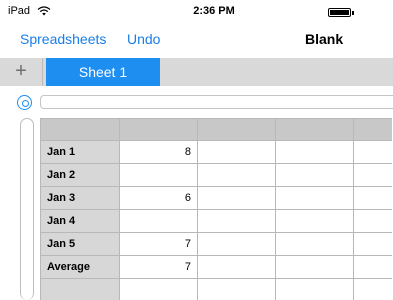 The image size is (393, 300). Describe the element at coordinates (143, 39) in the screenshot. I see `undo-button: Undo` at that location.